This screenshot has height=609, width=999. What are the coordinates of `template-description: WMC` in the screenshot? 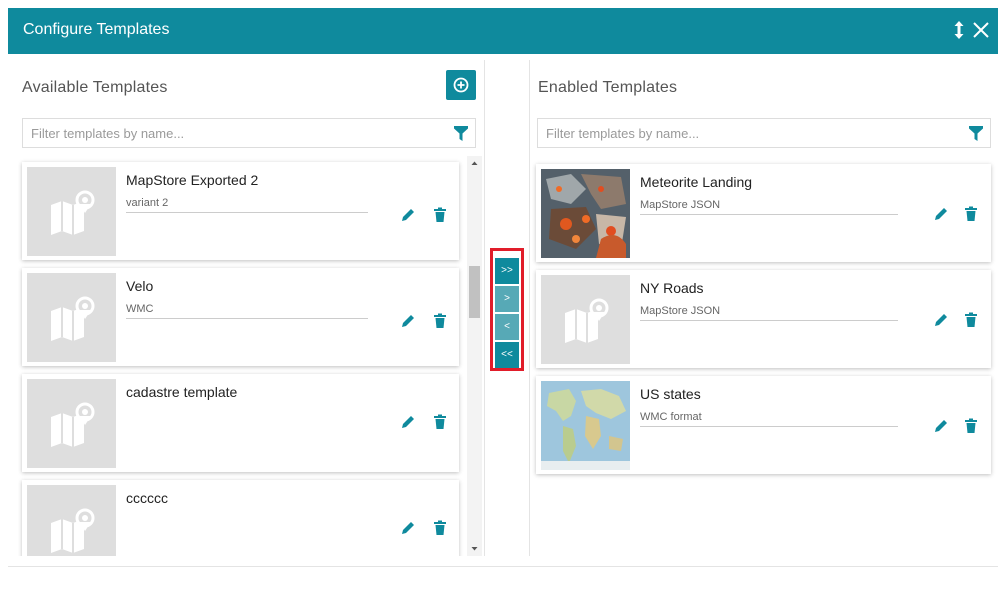 It's located at (247, 311).